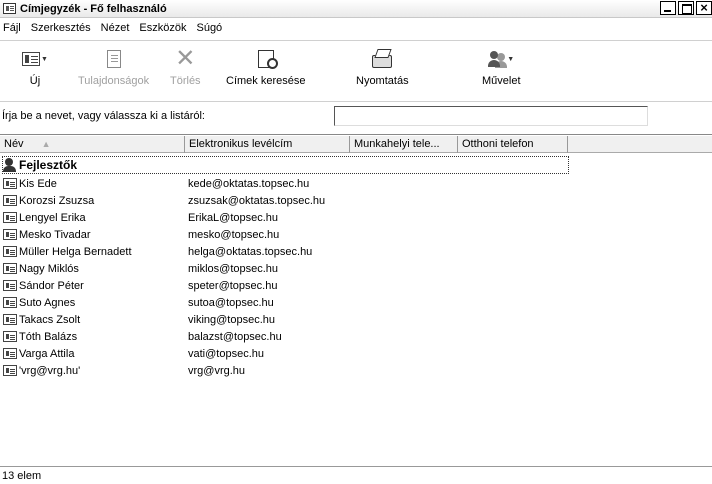  I want to click on column-home-phone: Otthoni telefon, so click(513, 144).